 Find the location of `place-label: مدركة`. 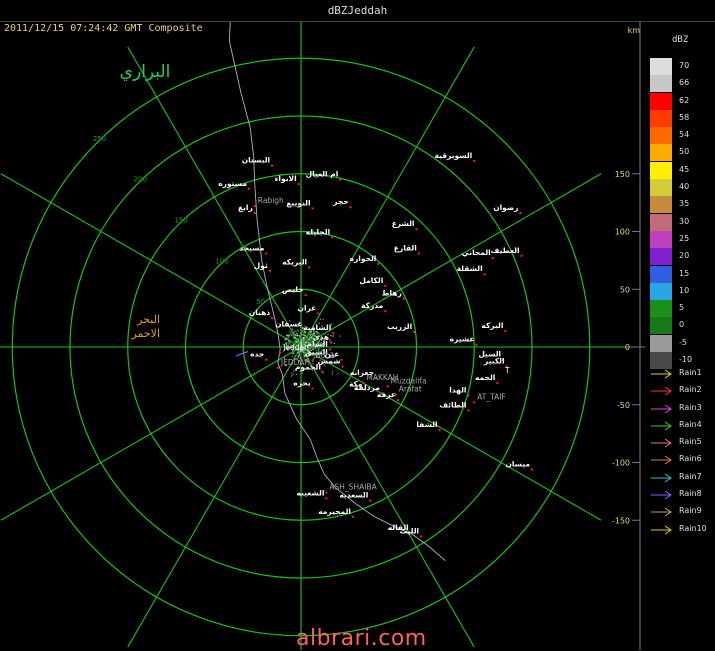

place-label: مدركة is located at coordinates (372, 305).